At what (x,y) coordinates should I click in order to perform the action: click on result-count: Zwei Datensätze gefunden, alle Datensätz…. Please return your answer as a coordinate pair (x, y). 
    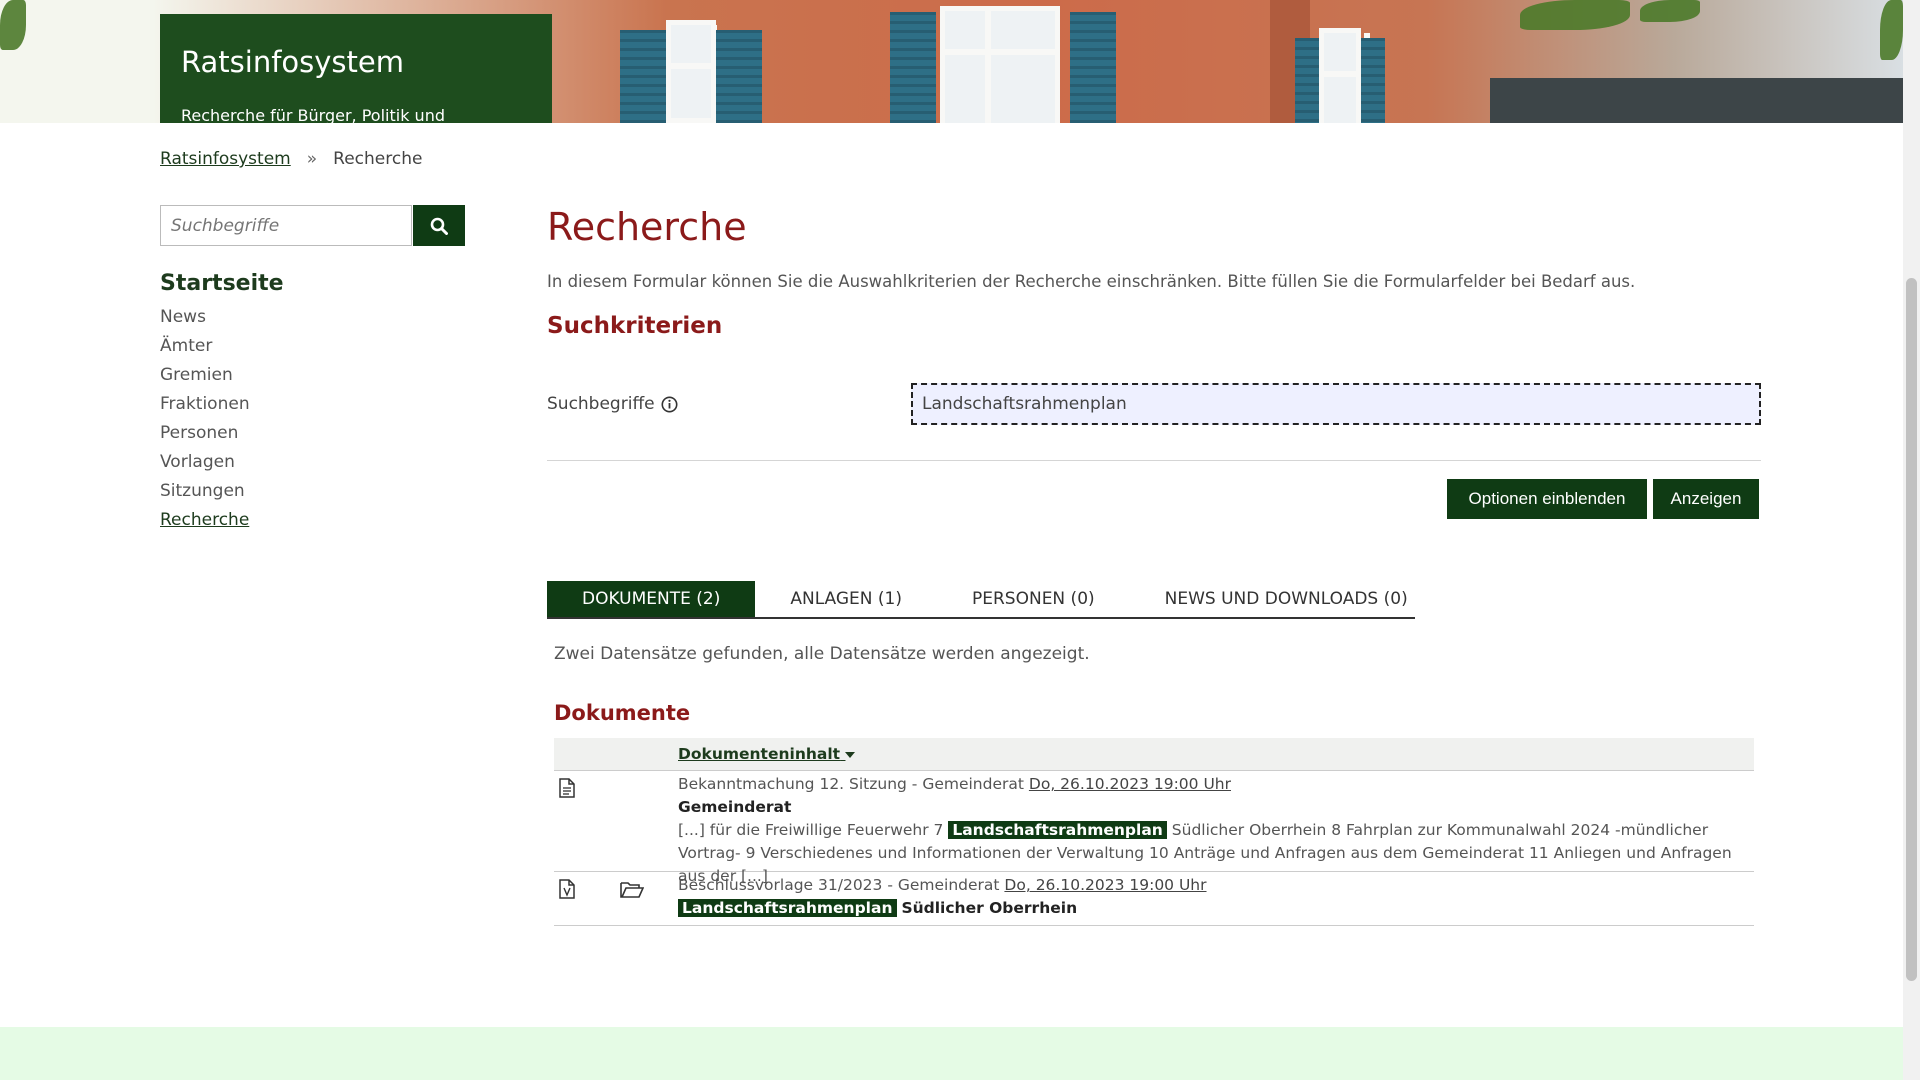
    Looking at the image, I should click on (822, 654).